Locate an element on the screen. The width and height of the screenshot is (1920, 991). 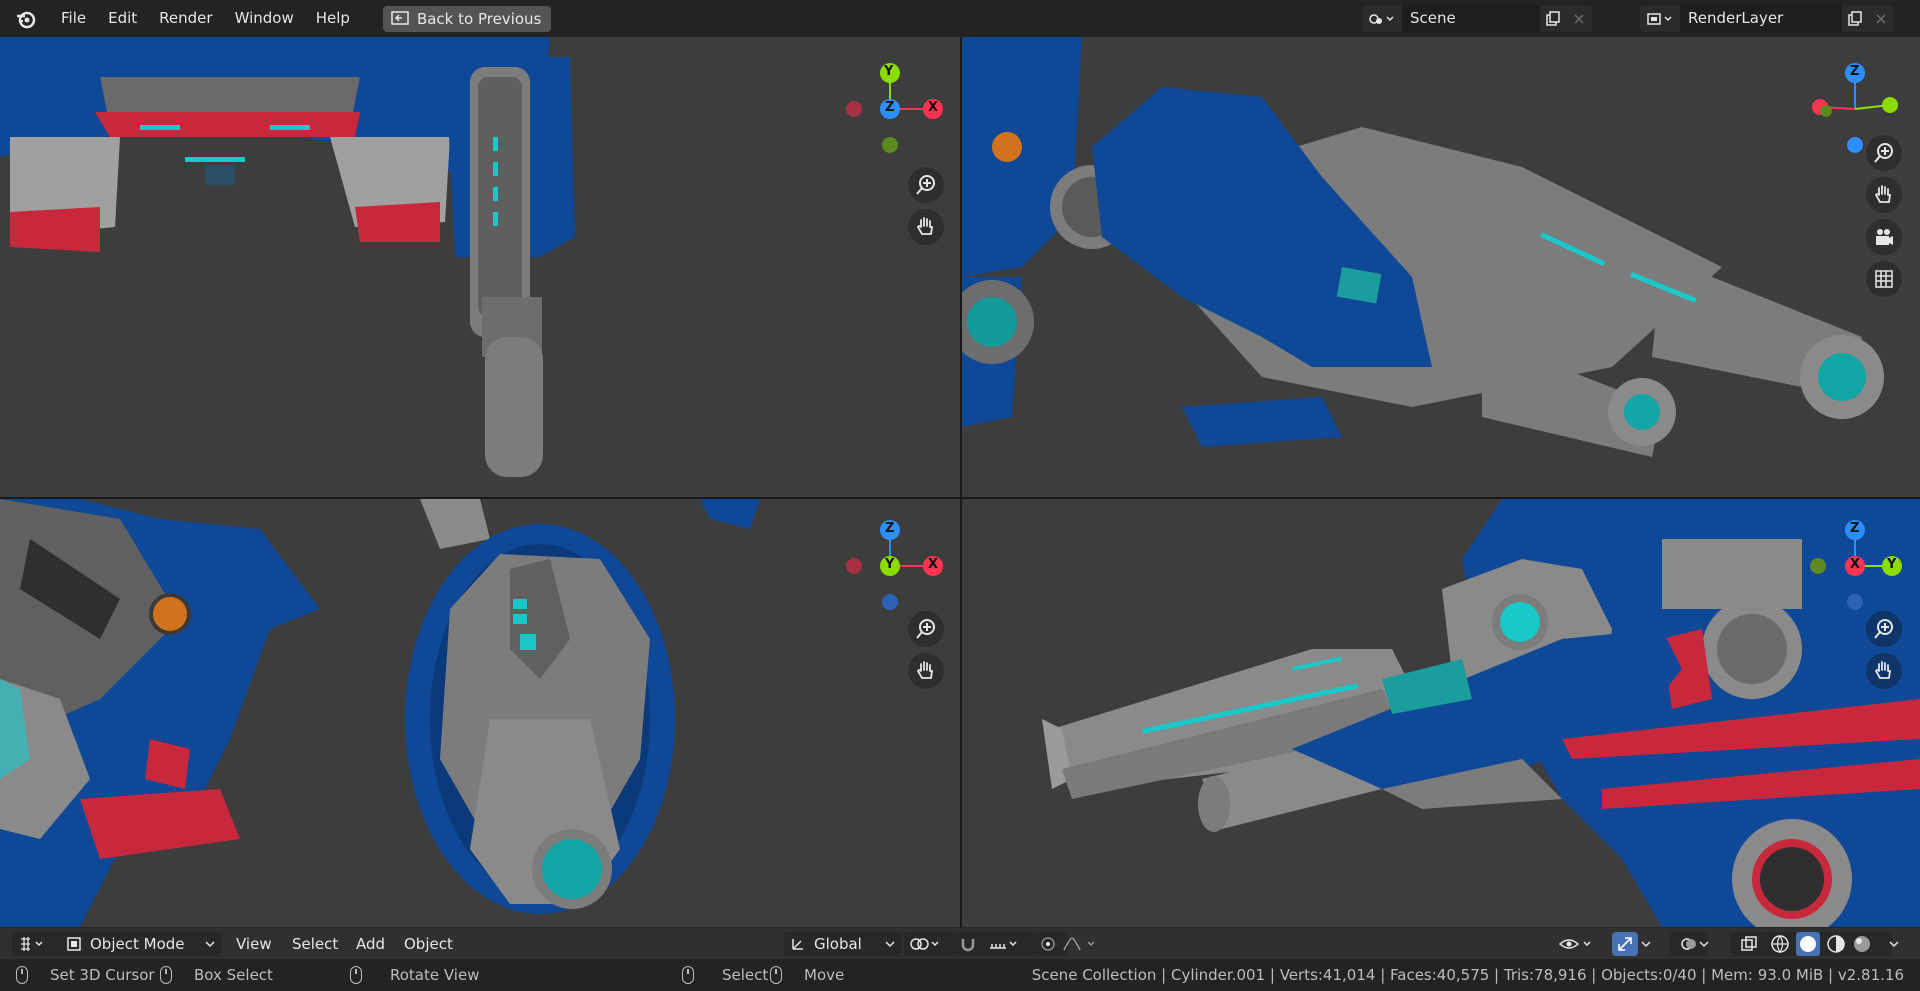
render-layer-browse-button is located at coordinates (1660, 18).